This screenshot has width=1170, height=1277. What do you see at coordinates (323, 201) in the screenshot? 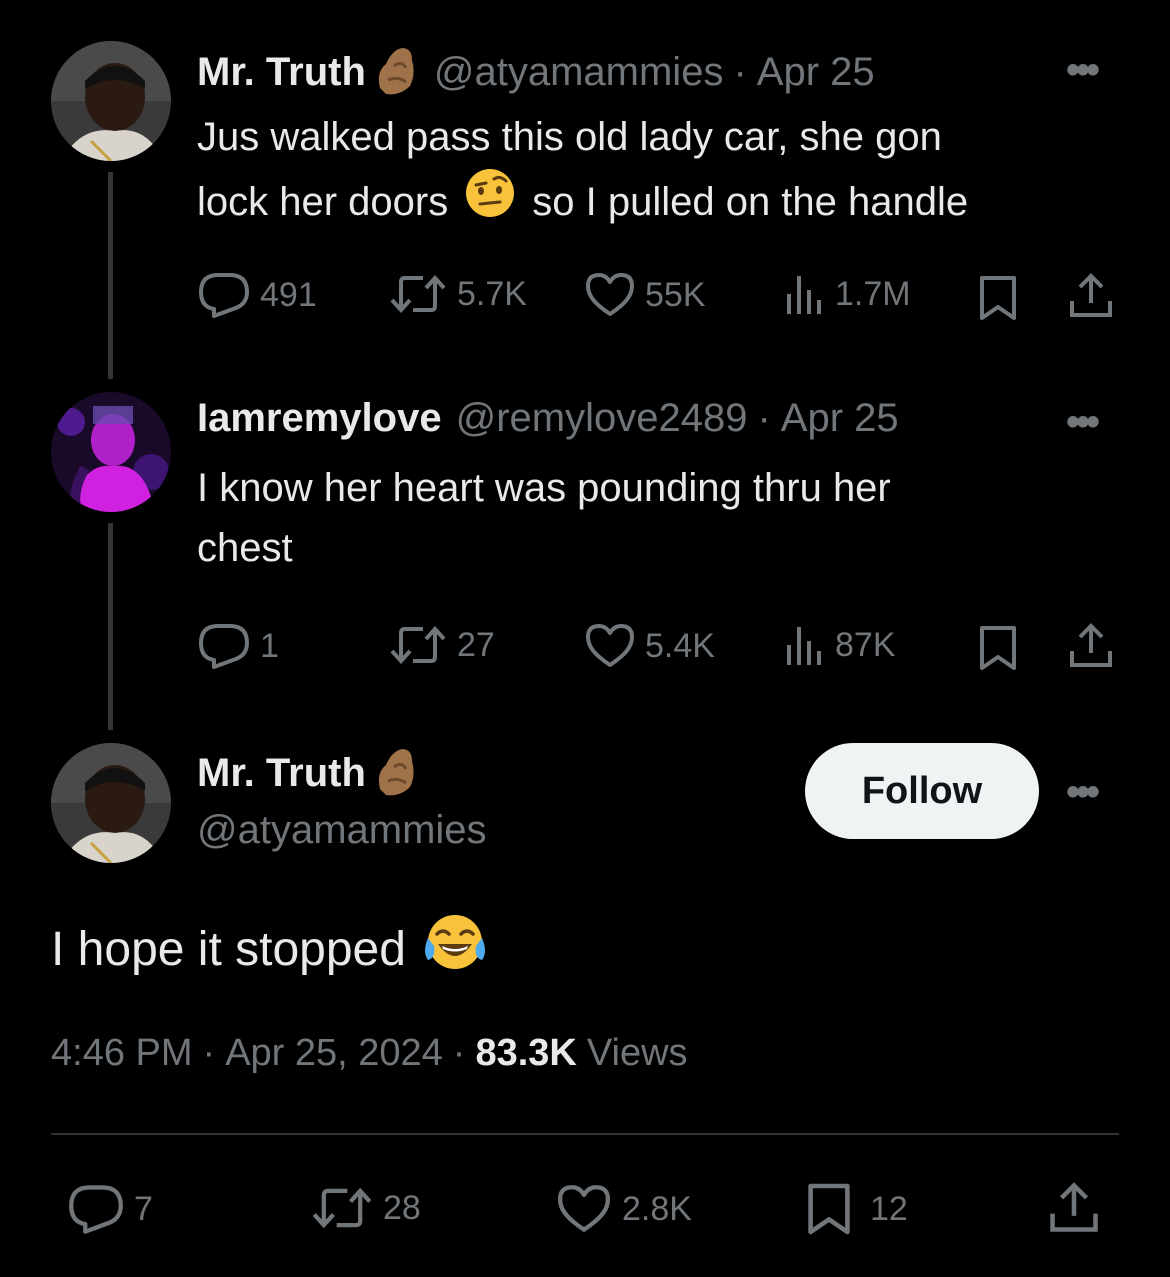
I see `tweet-text-fragment: lock her doors` at bounding box center [323, 201].